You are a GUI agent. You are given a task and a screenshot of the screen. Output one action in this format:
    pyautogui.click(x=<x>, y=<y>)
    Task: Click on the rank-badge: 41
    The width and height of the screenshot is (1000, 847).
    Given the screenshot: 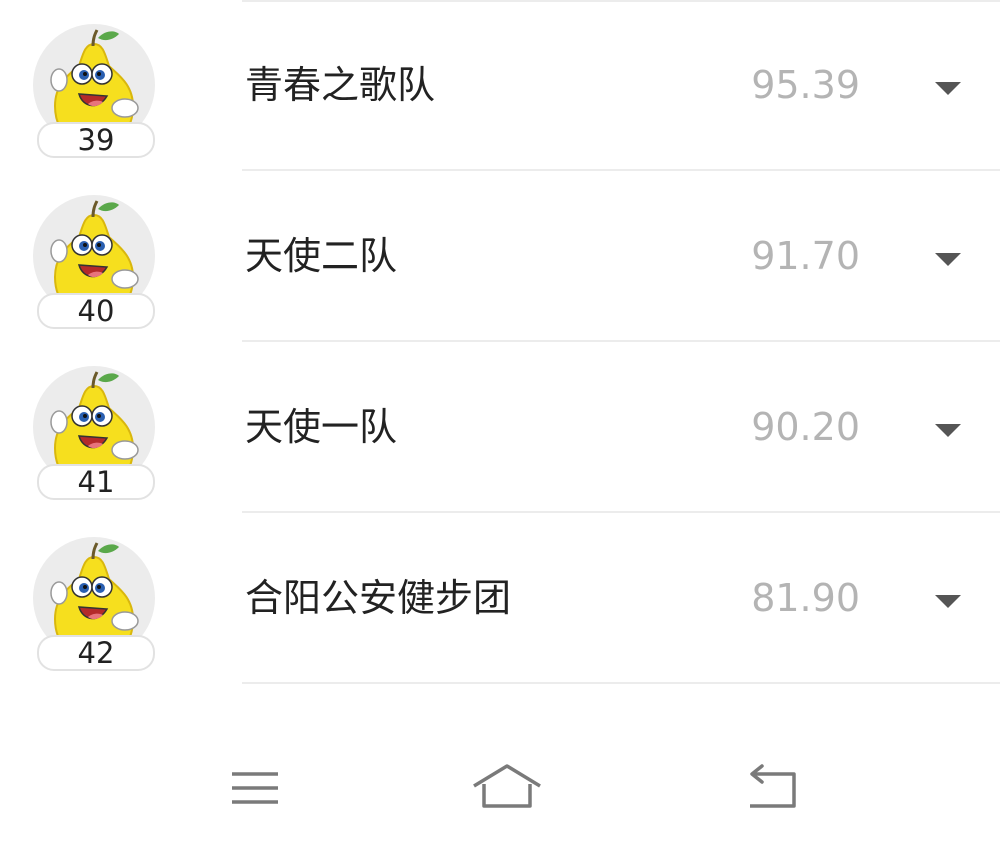 What is the action you would take?
    pyautogui.click(x=96, y=482)
    